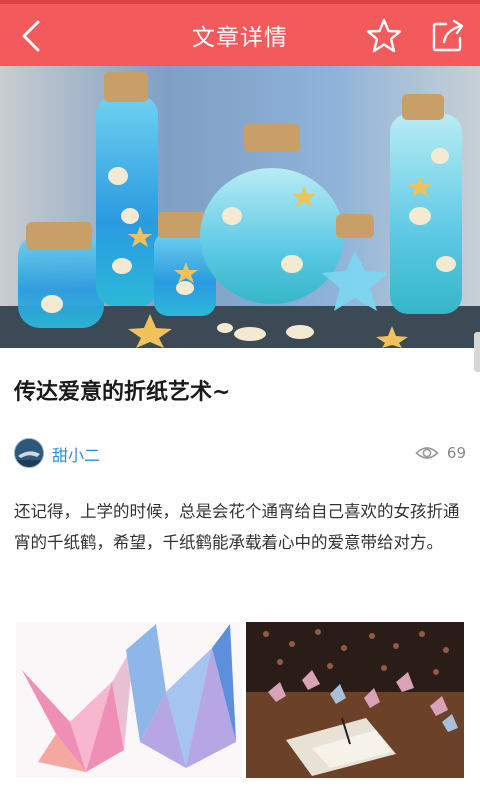 This screenshot has width=480, height=800. I want to click on view-count-value: 69, so click(456, 453).